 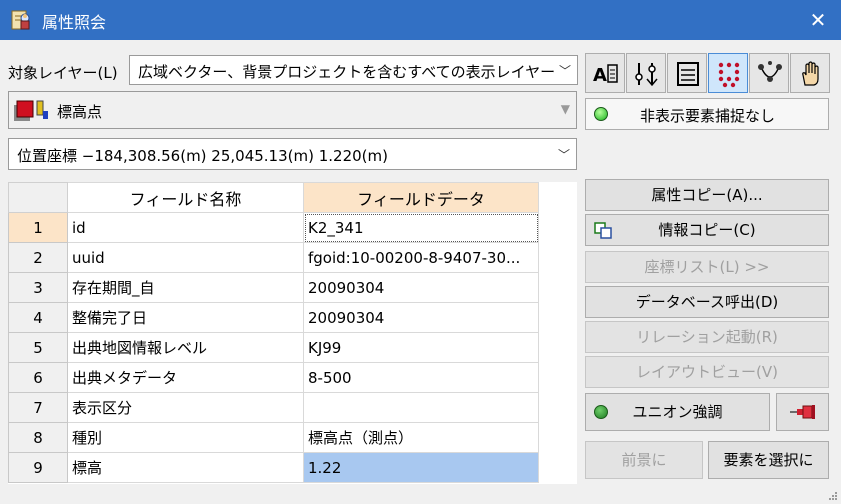 I want to click on close-icon: ✕, so click(x=818, y=20).